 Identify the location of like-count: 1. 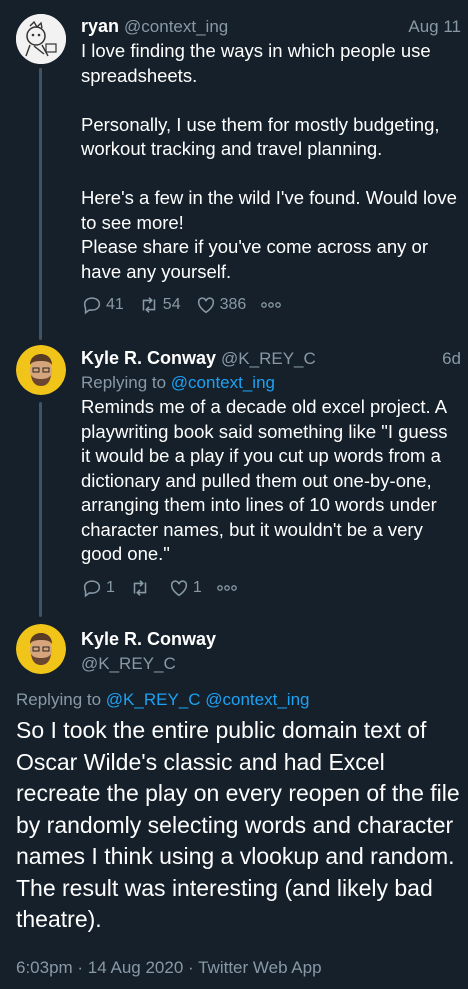
(197, 587).